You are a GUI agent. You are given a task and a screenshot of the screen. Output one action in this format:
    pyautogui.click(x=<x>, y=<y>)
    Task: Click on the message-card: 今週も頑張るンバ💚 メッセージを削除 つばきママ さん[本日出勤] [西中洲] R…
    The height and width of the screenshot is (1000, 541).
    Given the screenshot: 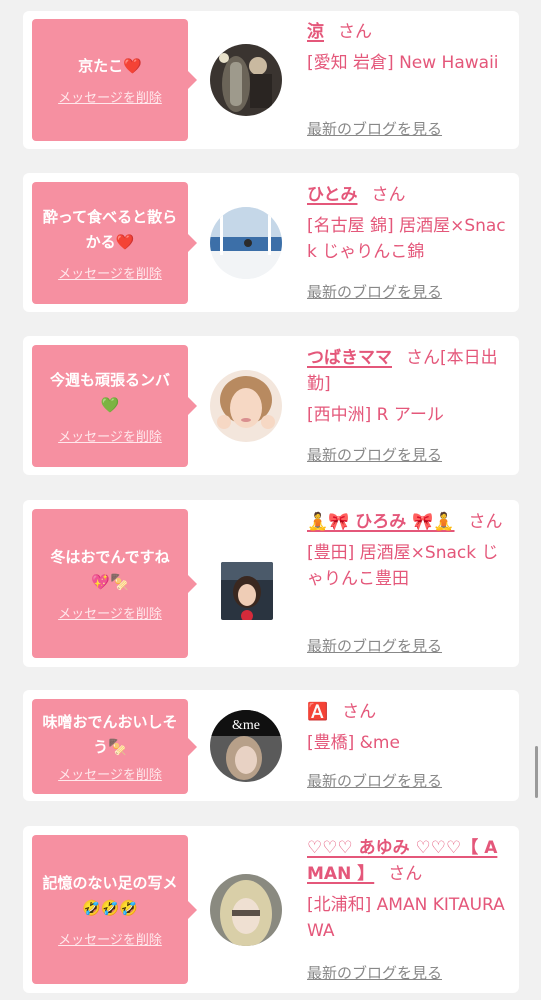 What is the action you would take?
    pyautogui.click(x=271, y=405)
    